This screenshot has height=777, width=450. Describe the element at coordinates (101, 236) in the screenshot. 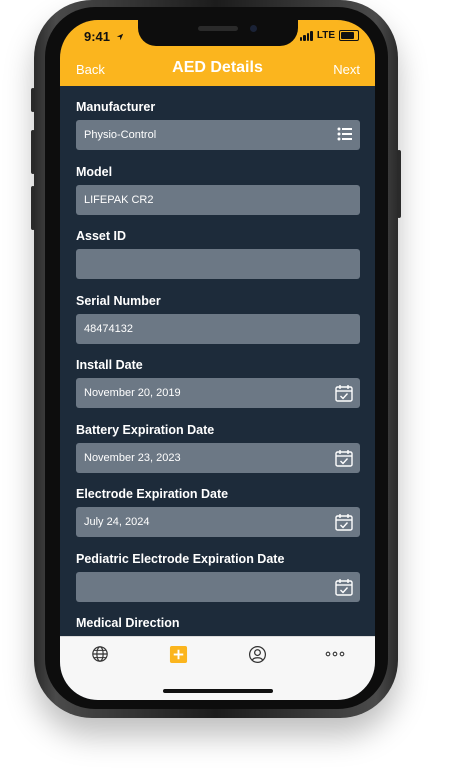

I see `asset-id-label: Asset ID` at that location.